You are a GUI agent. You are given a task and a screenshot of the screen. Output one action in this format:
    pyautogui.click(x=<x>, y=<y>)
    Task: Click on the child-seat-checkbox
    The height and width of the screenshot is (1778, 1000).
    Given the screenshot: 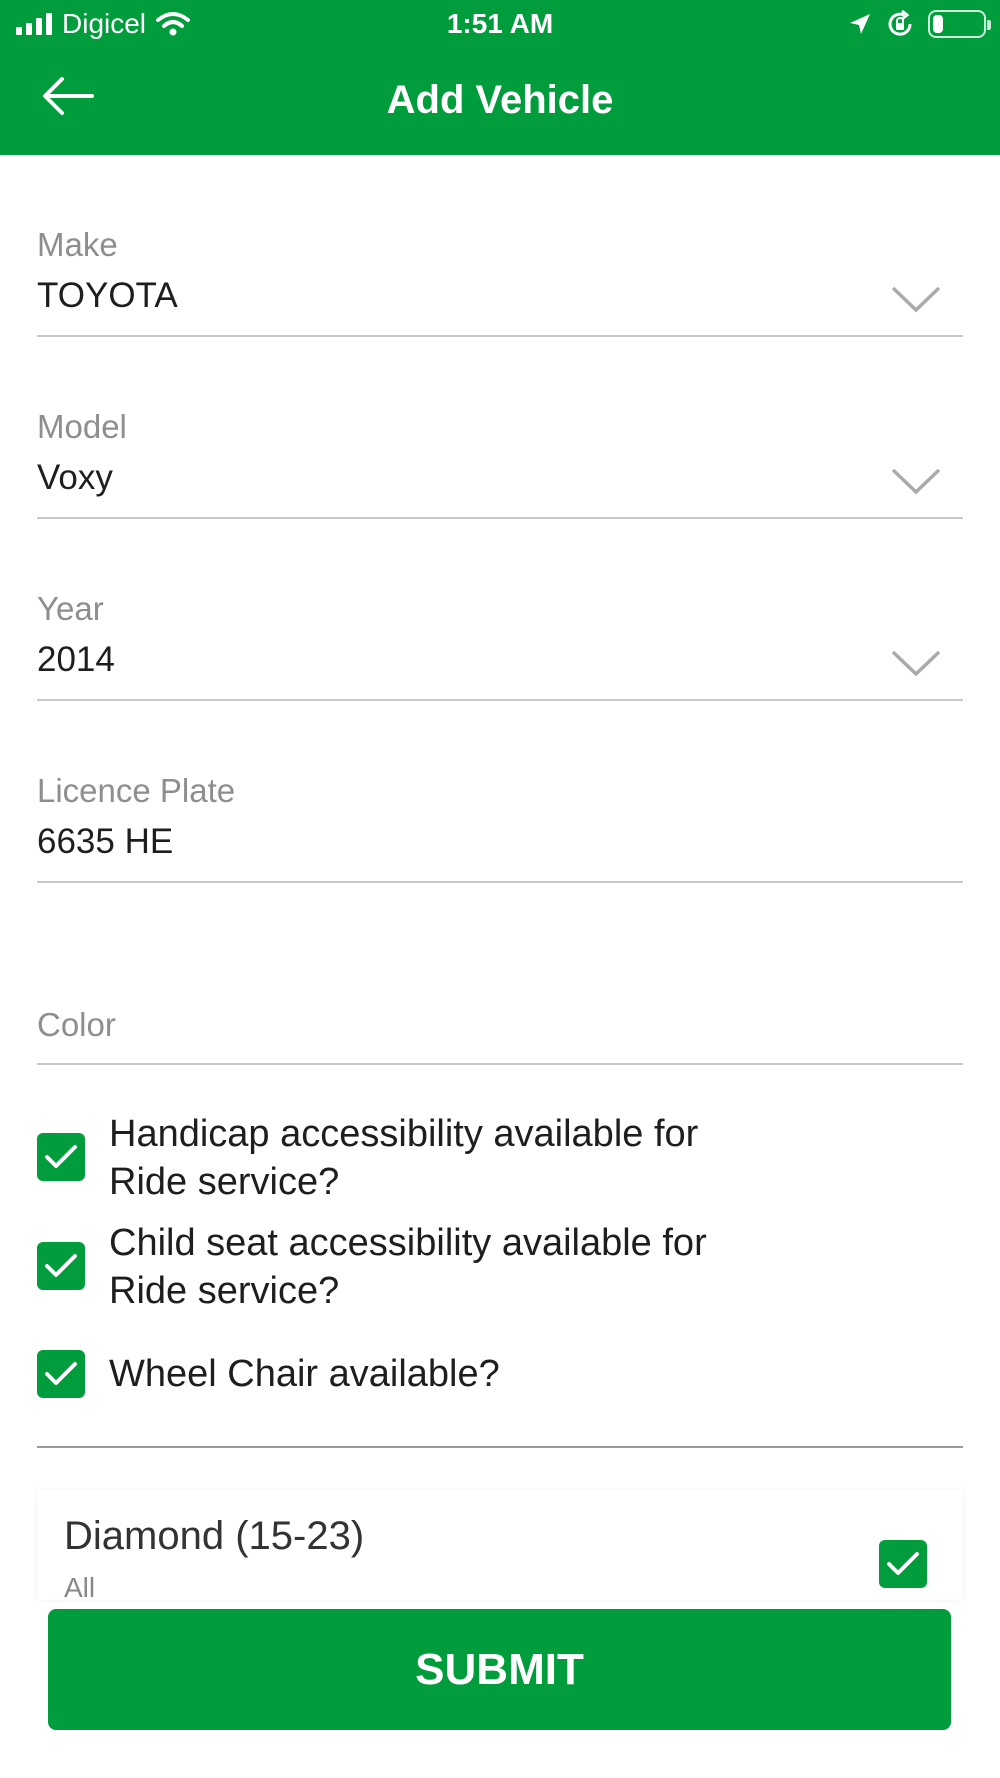 What is the action you would take?
    pyautogui.click(x=61, y=1266)
    